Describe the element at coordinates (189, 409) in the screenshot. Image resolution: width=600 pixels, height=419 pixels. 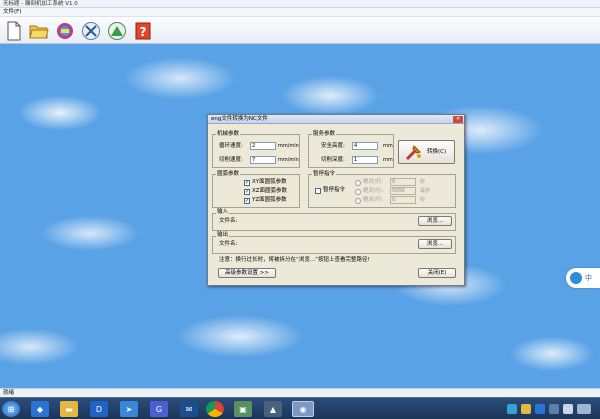
I see `mail-icon: ✉` at that location.